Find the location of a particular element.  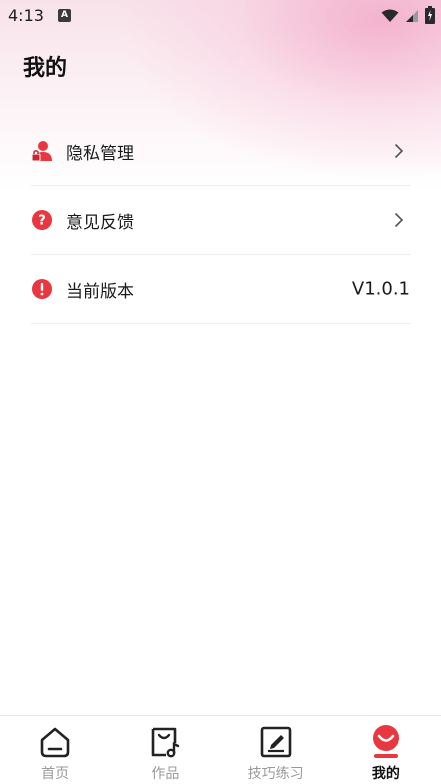

home-icon is located at coordinates (55, 742).